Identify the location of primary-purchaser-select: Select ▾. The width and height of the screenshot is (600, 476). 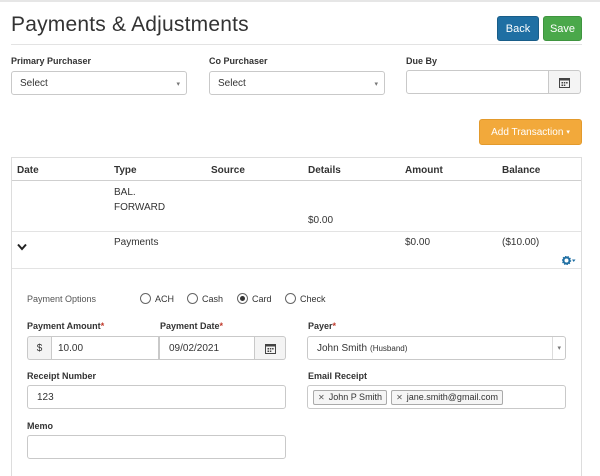
(99, 83).